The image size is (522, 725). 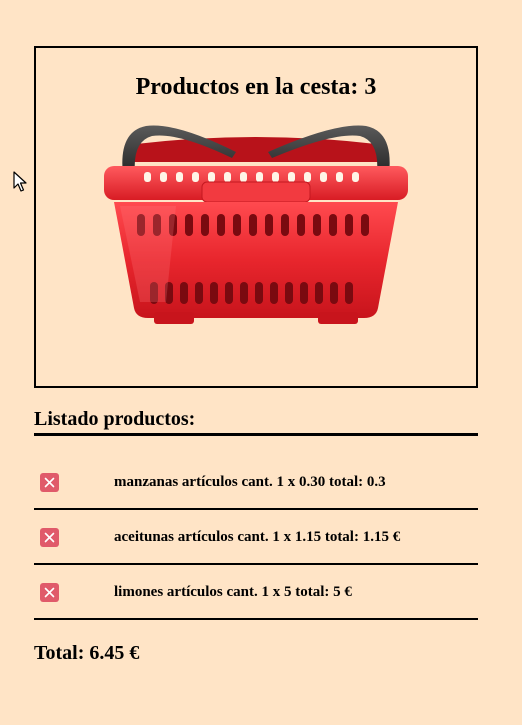 What do you see at coordinates (87, 653) in the screenshot?
I see `cart-total: Total: 6.45 €` at bounding box center [87, 653].